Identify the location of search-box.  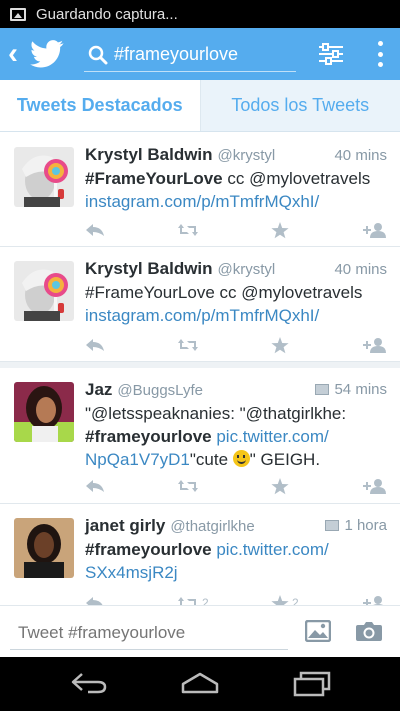
(190, 55).